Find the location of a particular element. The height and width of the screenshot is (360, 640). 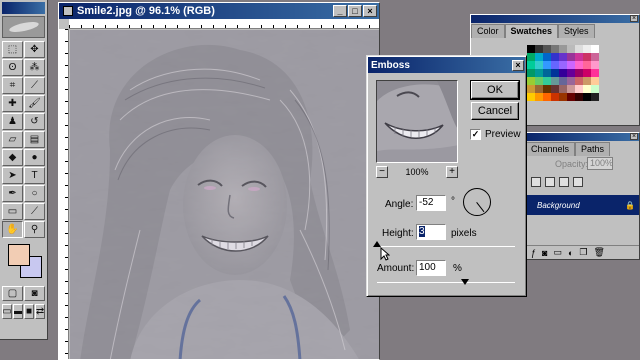

maximize-button: □ is located at coordinates (355, 11).